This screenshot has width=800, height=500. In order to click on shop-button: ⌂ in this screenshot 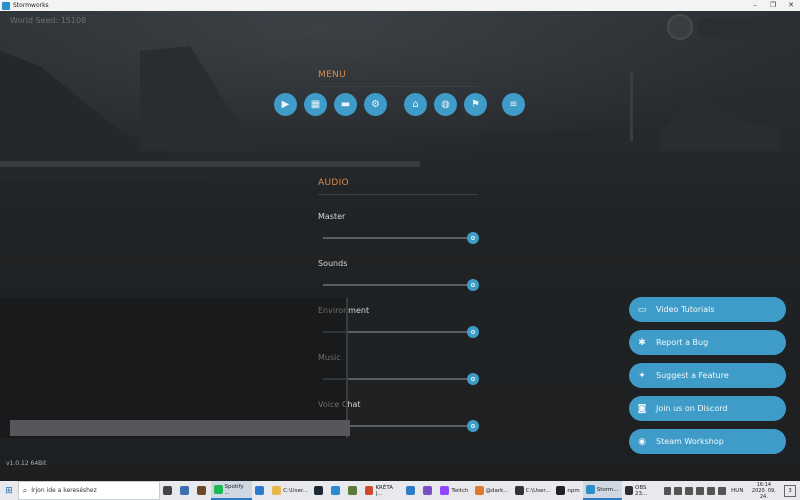, I will do `click(415, 104)`.